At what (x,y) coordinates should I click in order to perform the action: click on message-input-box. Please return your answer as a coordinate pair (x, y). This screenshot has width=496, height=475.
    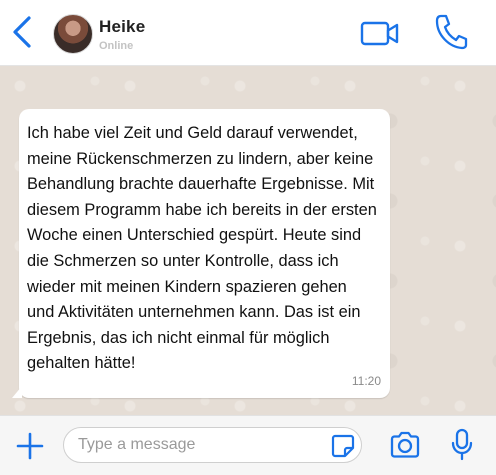
    Looking at the image, I should click on (212, 445).